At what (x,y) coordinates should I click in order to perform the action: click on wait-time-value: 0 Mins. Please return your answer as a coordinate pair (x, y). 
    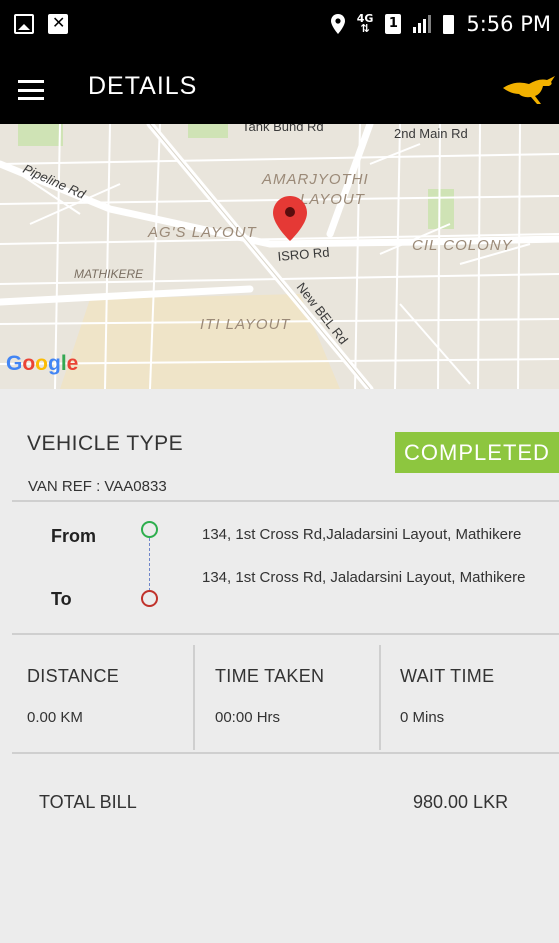
    Looking at the image, I should click on (422, 717).